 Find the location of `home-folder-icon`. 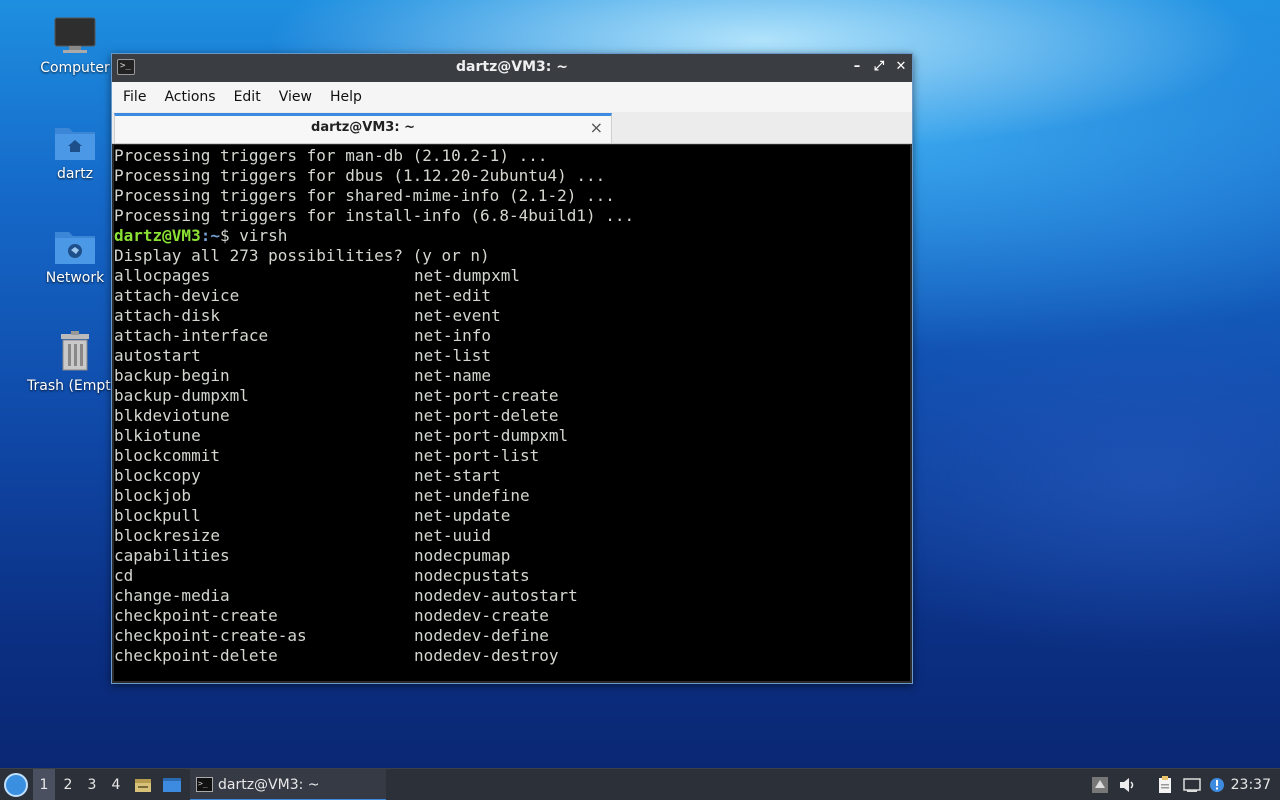

home-folder-icon is located at coordinates (75, 144).